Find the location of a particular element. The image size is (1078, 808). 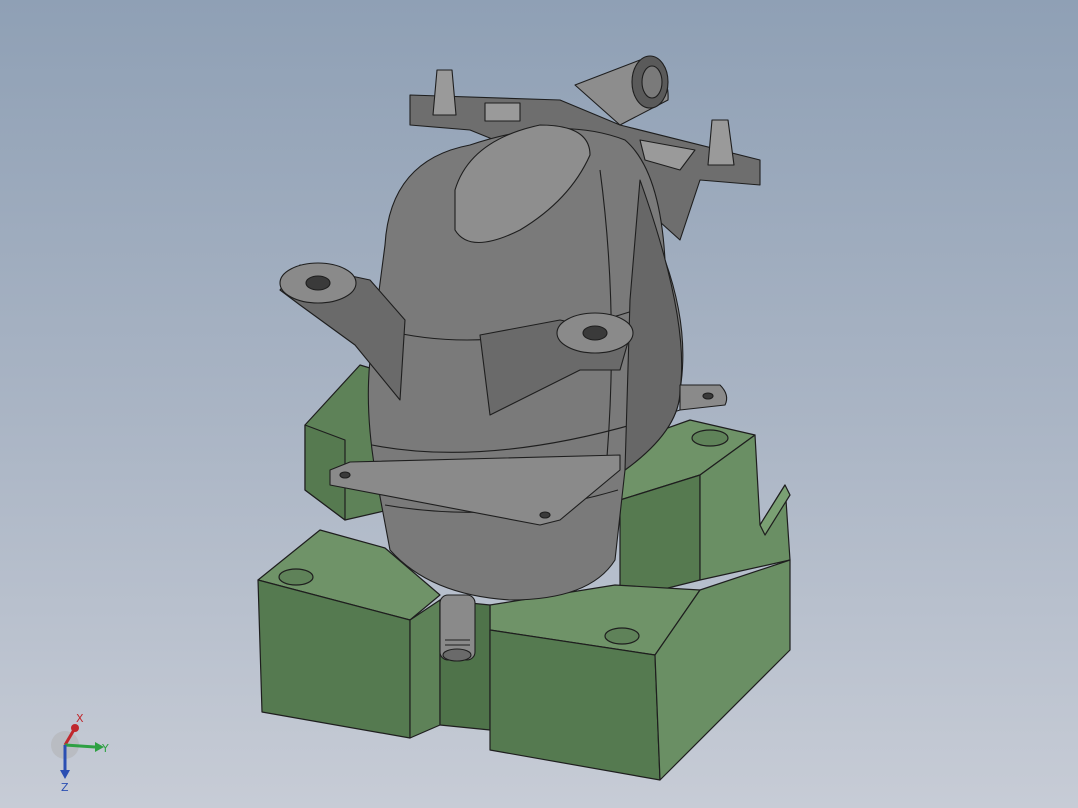

triad-y-axis is located at coordinates (80, 746).